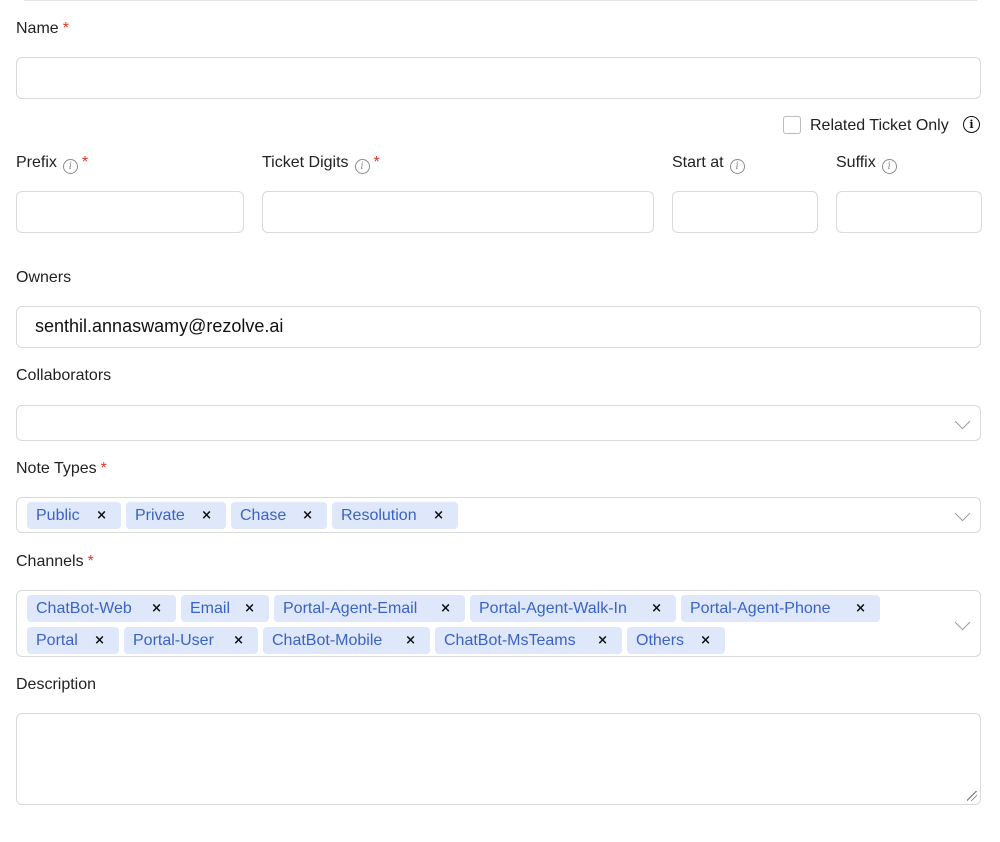  What do you see at coordinates (73, 640) in the screenshot?
I see `tag-portal: Portal ×` at bounding box center [73, 640].